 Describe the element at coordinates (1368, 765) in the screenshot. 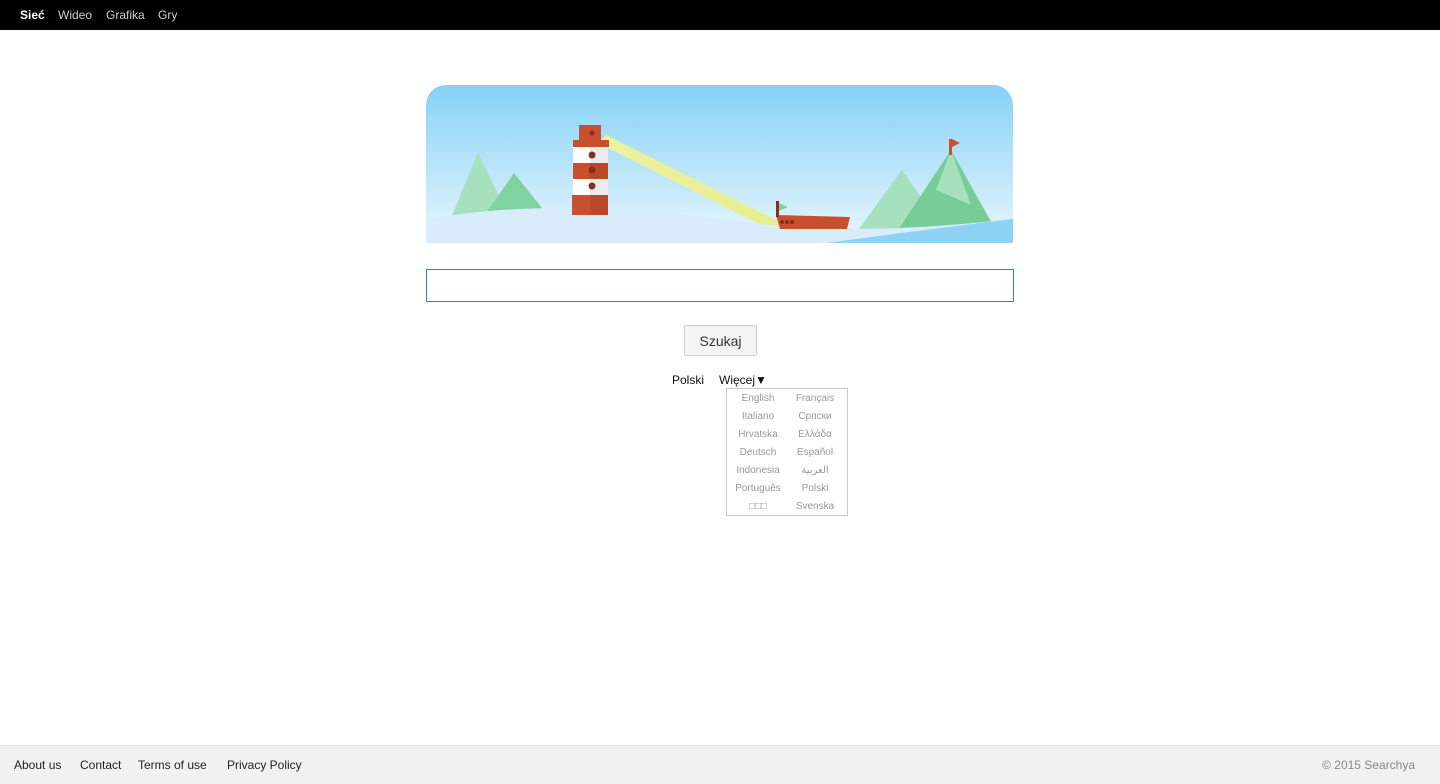

I see `copyright-notice: © 2015 Searchya` at that location.